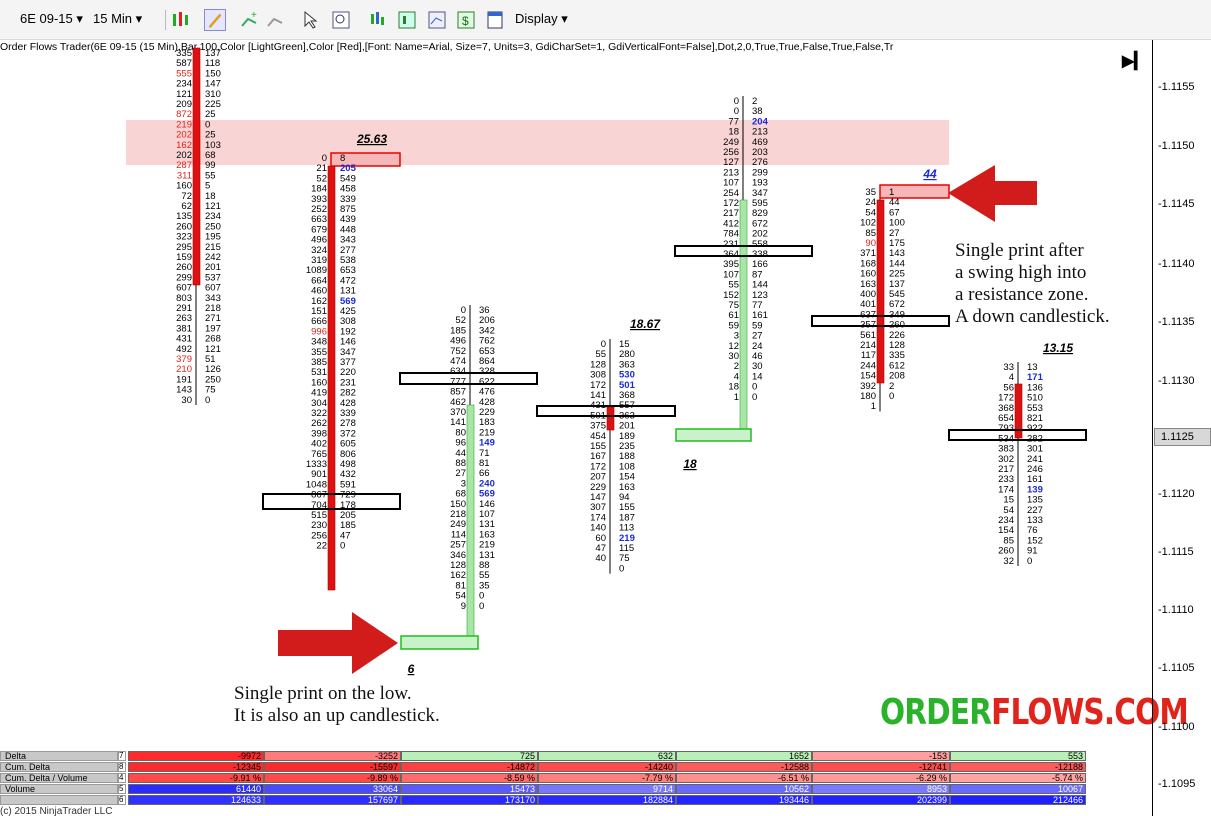 Image resolution: width=1211 pixels, height=816 pixels. Describe the element at coordinates (1018, 767) in the screenshot. I see `stats-cell: -12188` at that location.